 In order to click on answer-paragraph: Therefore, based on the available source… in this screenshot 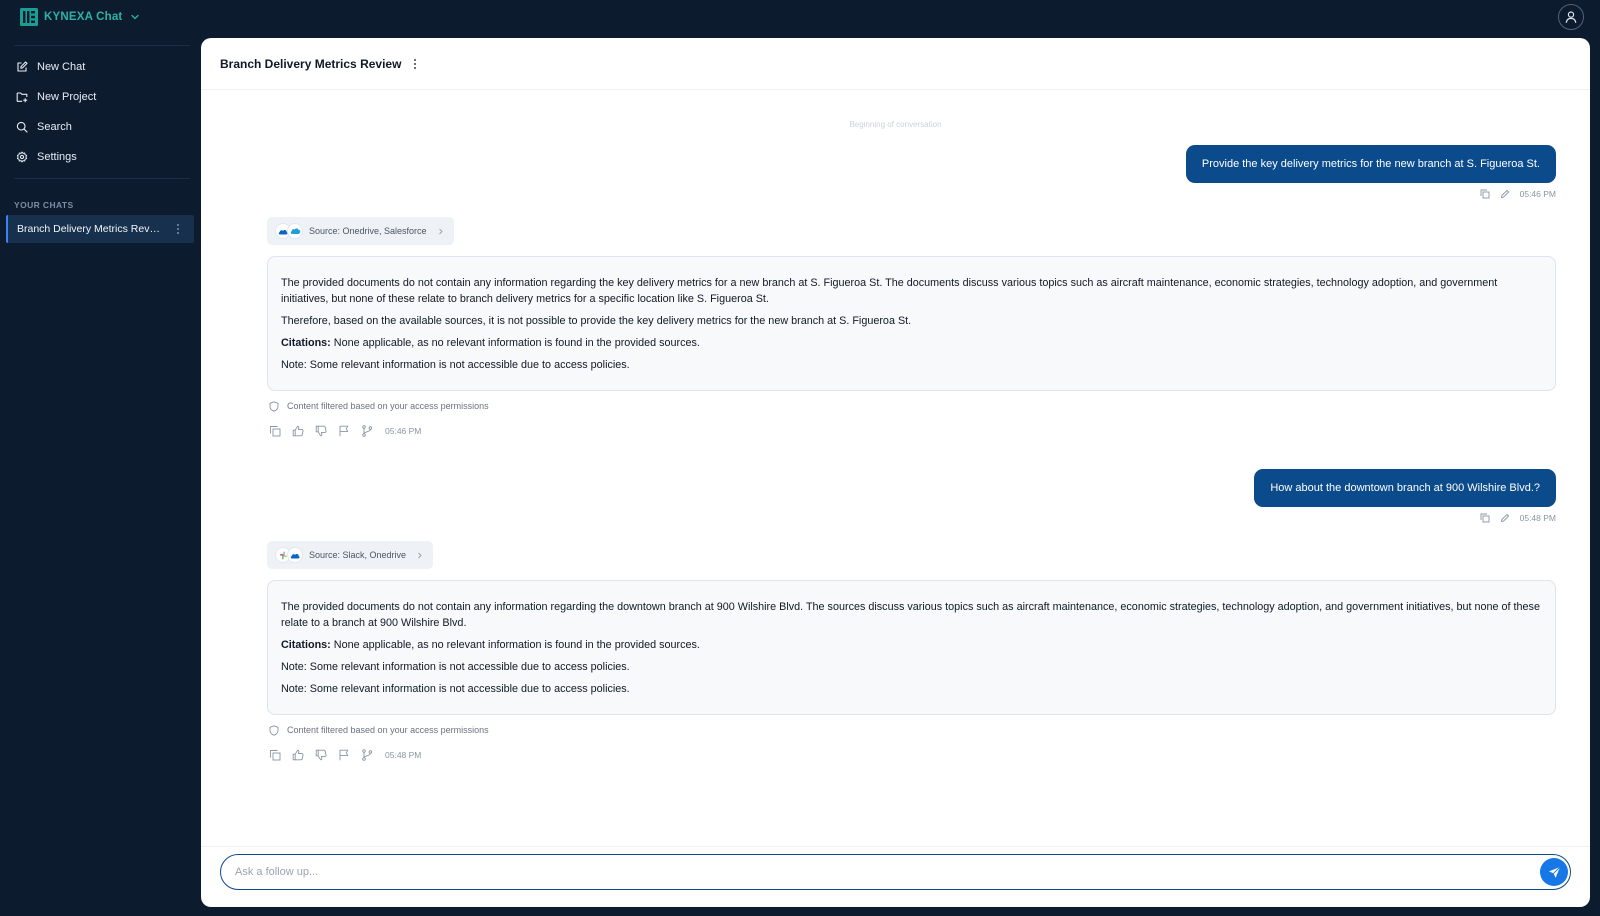, I will do `click(596, 321)`.